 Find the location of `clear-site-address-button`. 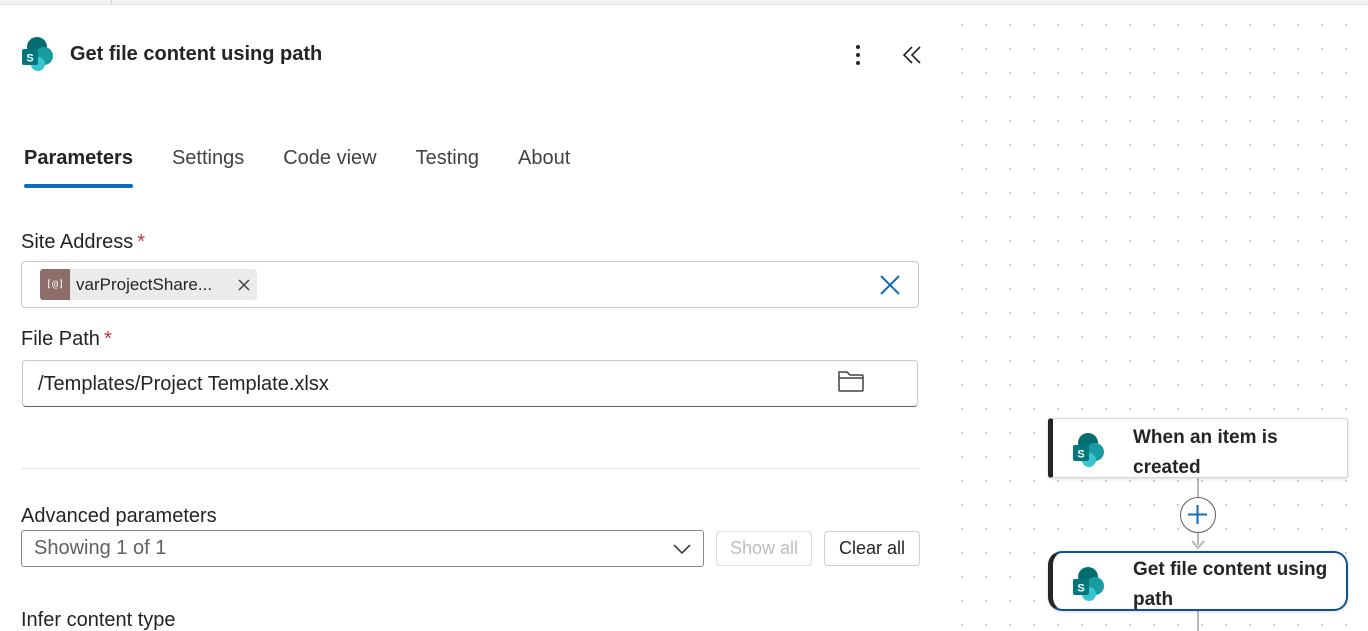

clear-site-address-button is located at coordinates (890, 285).